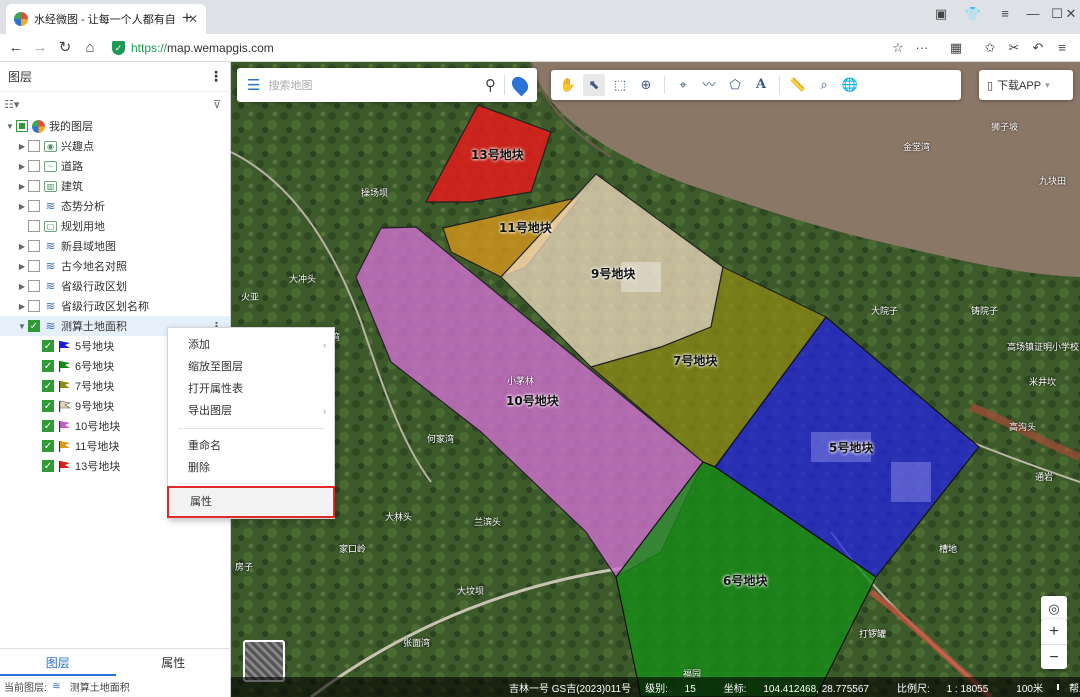  What do you see at coordinates (646, 85) in the screenshot?
I see `zoom-region-icon: ⊕` at bounding box center [646, 85].